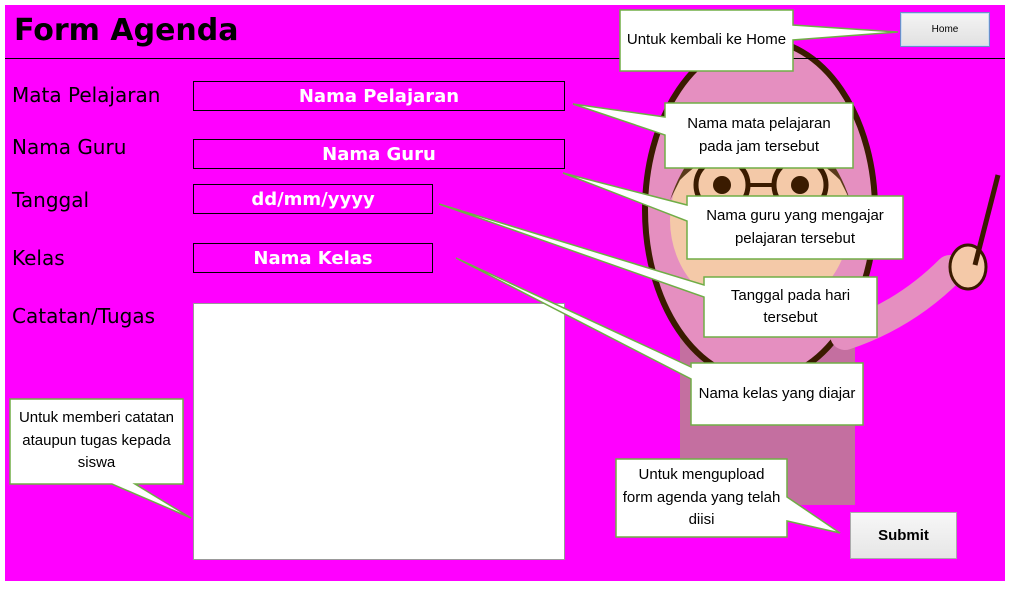 Image resolution: width=1012 pixels, height=589 pixels. What do you see at coordinates (759, 135) in the screenshot?
I see `callout-subject-text: Nama mata pelajaran pada jam tersebut` at bounding box center [759, 135].